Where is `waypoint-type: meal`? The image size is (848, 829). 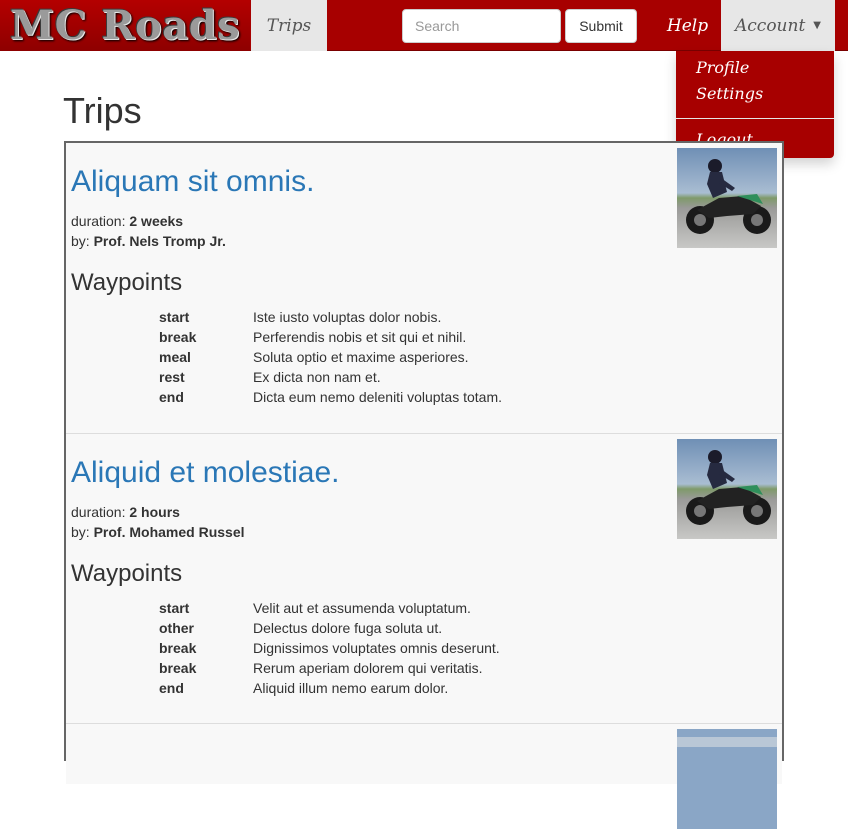 waypoint-type: meal is located at coordinates (175, 357).